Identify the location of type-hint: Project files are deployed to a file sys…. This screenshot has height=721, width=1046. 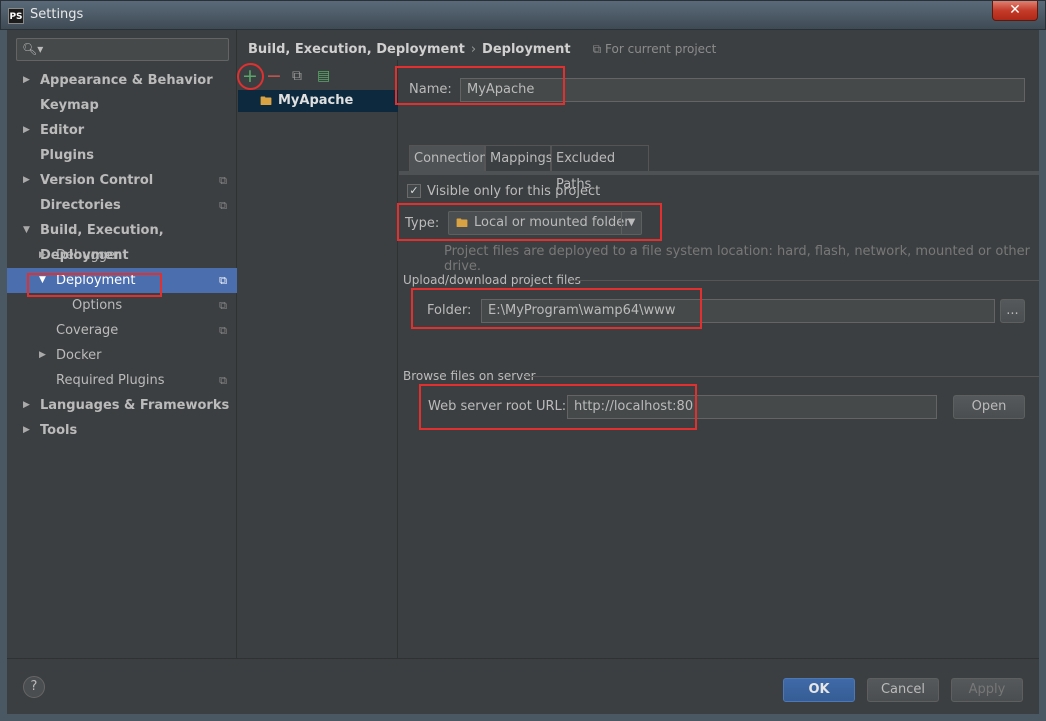
(737, 259).